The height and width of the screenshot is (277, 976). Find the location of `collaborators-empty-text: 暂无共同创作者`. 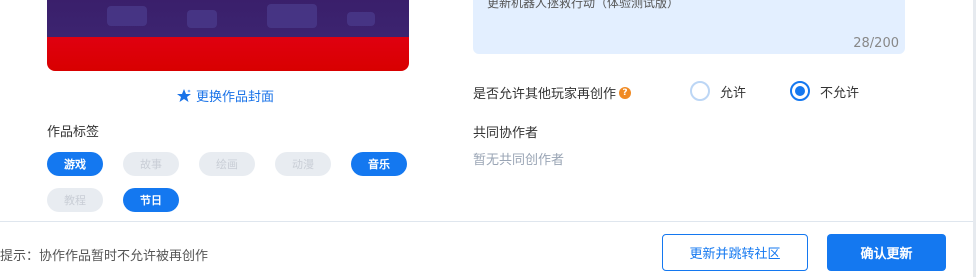

collaborators-empty-text: 暂无共同创作者 is located at coordinates (519, 160).